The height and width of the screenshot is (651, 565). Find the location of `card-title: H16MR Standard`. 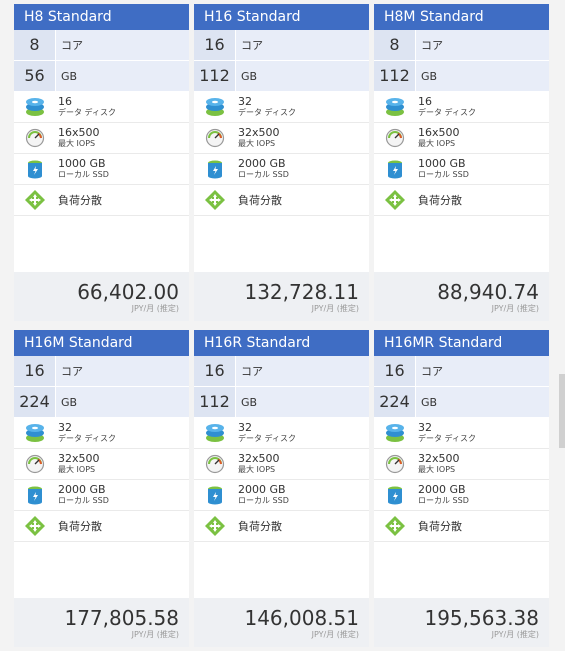

card-title: H16MR Standard is located at coordinates (461, 343).